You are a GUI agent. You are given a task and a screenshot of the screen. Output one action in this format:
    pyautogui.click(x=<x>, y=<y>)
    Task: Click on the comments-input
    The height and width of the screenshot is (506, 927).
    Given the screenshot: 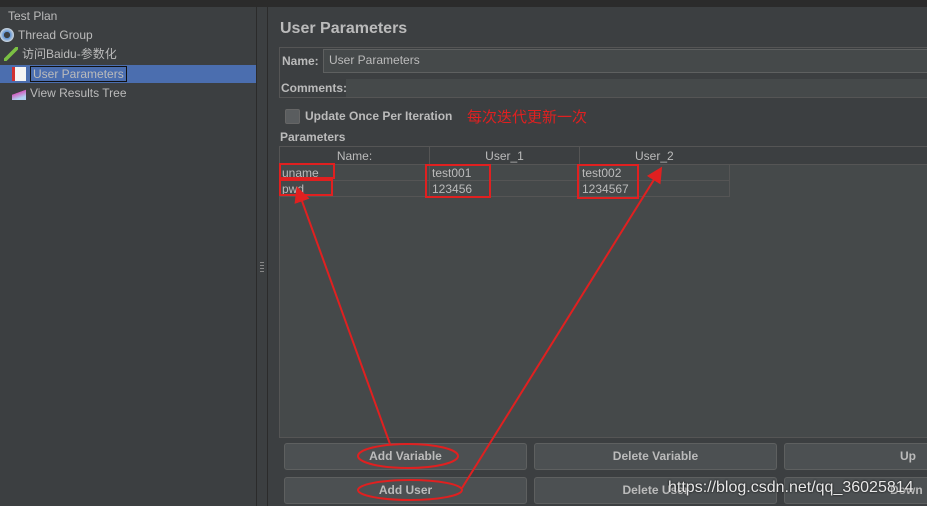 What is the action you would take?
    pyautogui.click(x=636, y=88)
    